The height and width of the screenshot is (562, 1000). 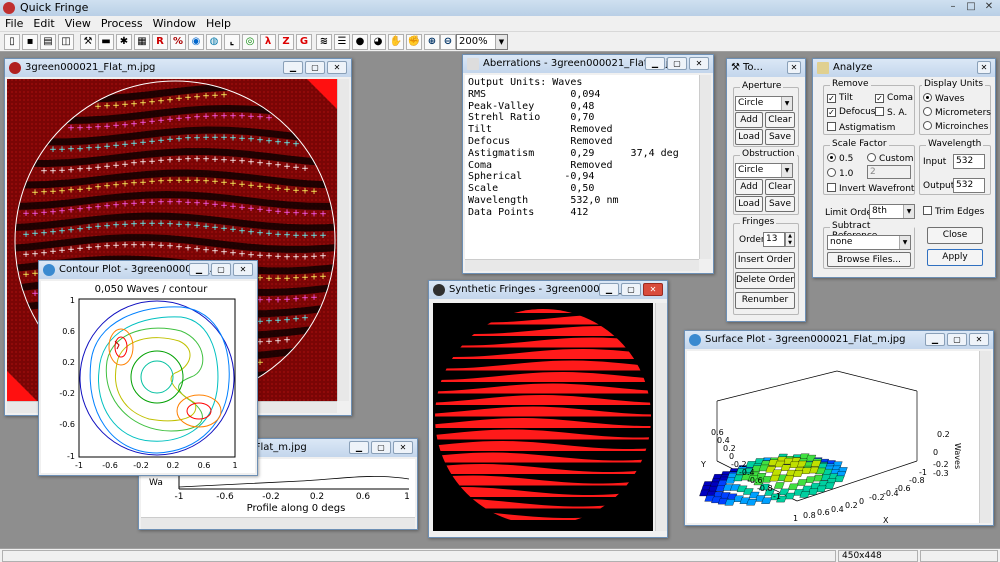 What do you see at coordinates (780, 204) in the screenshot?
I see `obstruction-save-button: Save` at bounding box center [780, 204].